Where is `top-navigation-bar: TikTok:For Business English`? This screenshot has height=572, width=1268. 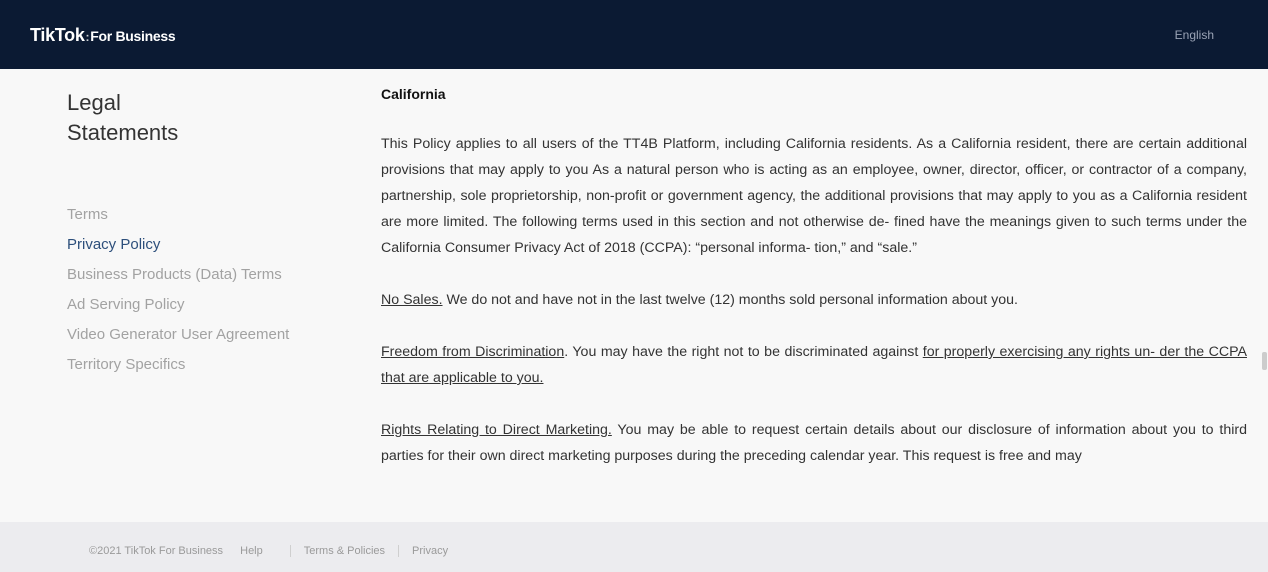 top-navigation-bar: TikTok:For Business English is located at coordinates (634, 34).